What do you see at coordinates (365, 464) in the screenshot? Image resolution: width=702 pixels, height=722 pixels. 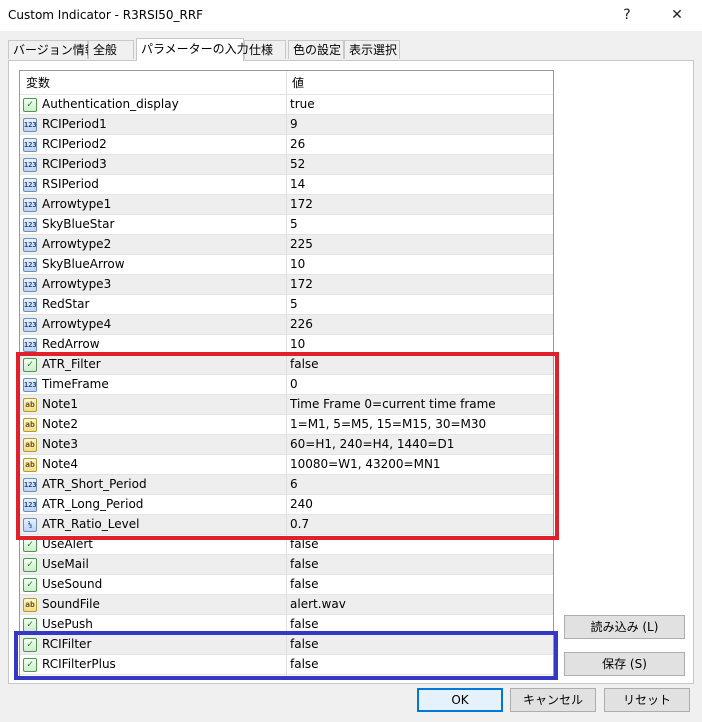 I see `parameter-value: 10080=W1, 43200=MN1` at bounding box center [365, 464].